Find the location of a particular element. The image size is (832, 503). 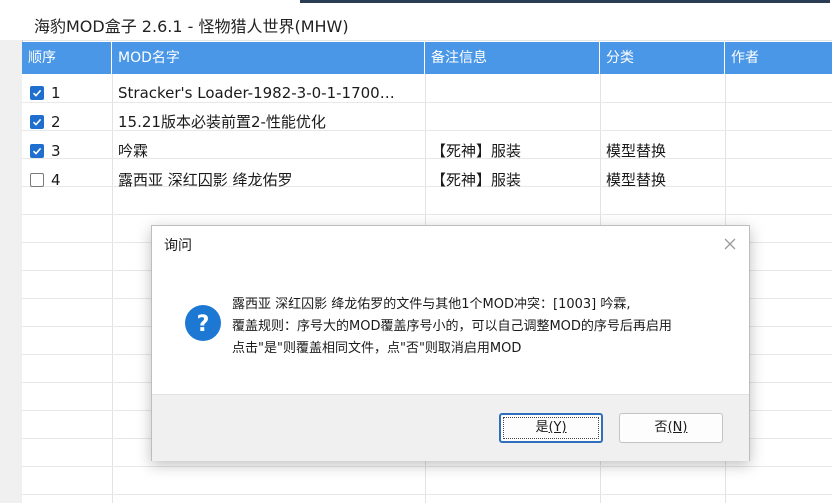

mod-name: 吟霖 is located at coordinates (133, 151).